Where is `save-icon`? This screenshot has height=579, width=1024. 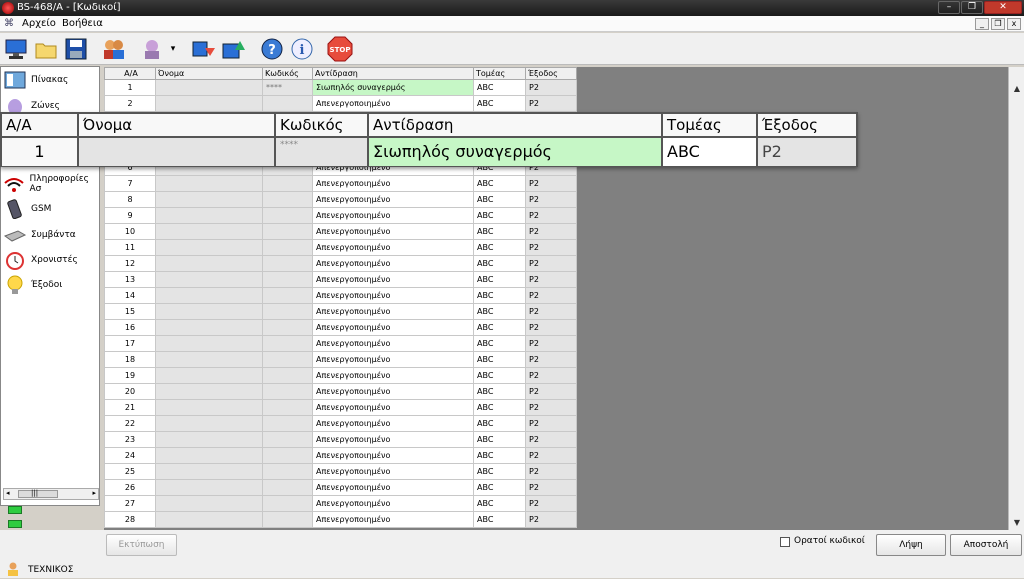 save-icon is located at coordinates (76, 49).